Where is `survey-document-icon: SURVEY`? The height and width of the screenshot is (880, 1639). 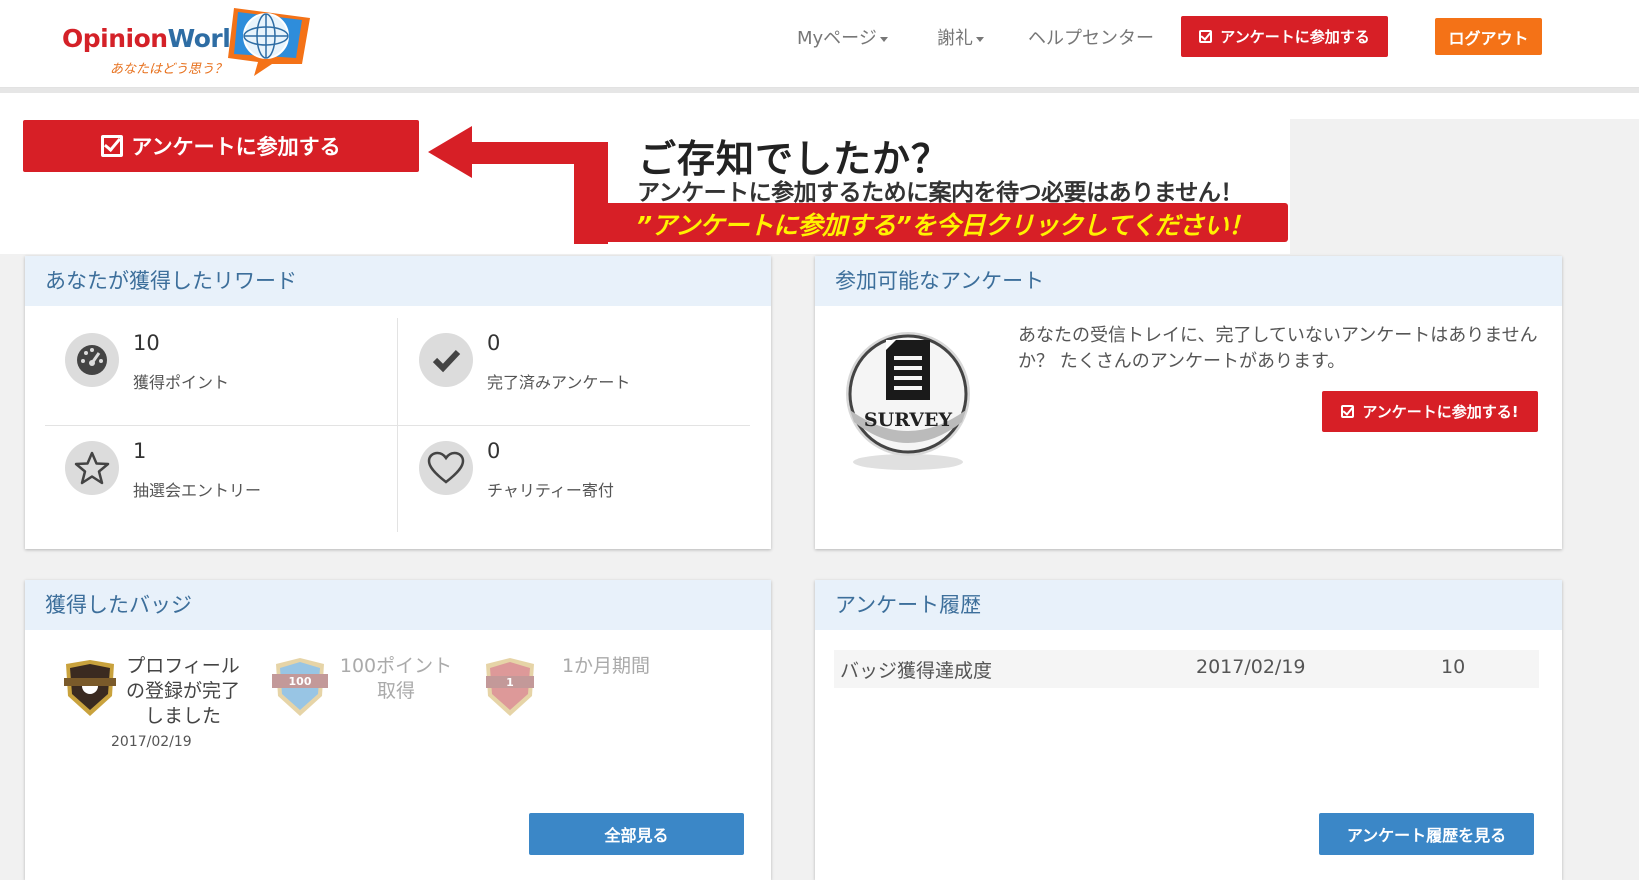
survey-document-icon: SURVEY is located at coordinates (908, 401).